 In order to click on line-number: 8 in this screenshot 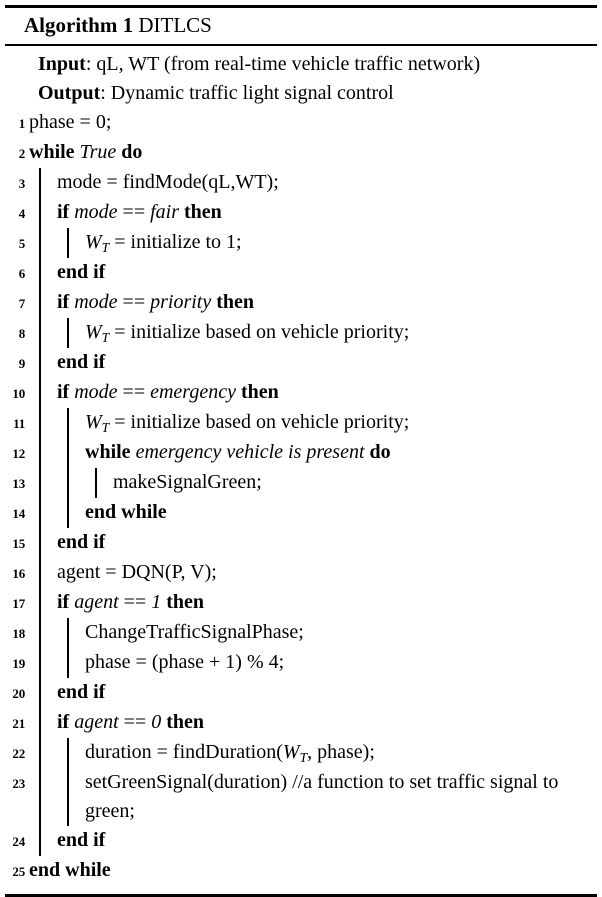, I will do `click(22, 333)`.